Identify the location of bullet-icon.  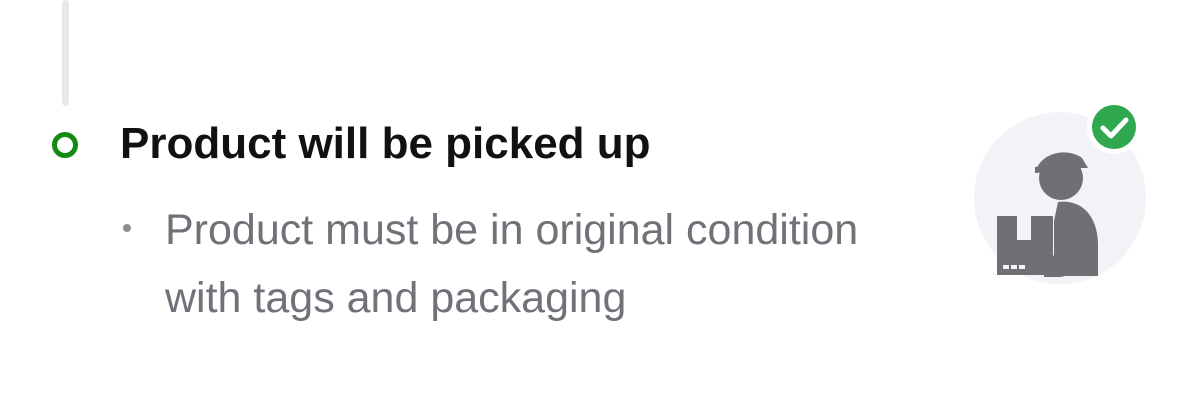
(127, 228).